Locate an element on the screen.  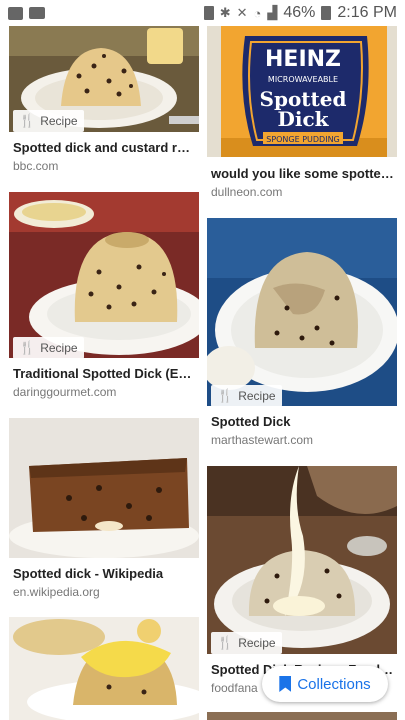
battery-saver-icon is located at coordinates (208, 13).